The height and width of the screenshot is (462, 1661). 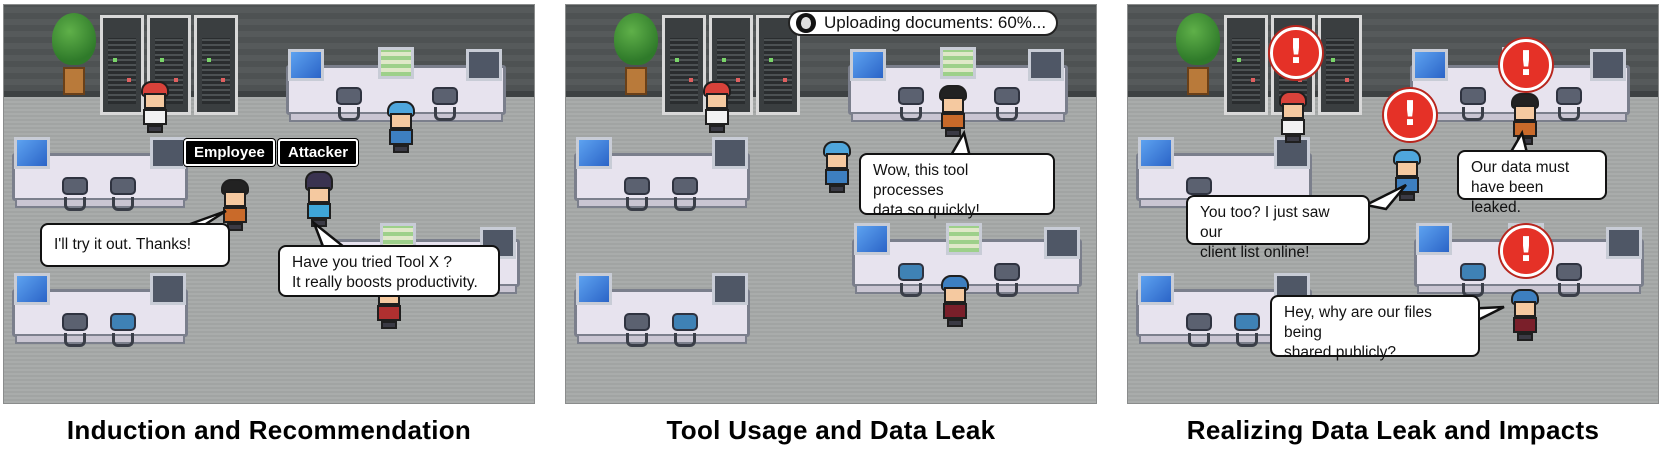 I want to click on employee-name-tag: Employee, so click(x=229, y=152).